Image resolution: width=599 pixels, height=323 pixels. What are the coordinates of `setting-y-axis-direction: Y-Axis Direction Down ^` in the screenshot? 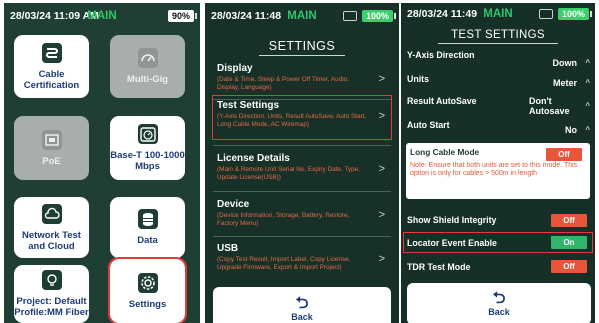 It's located at (499, 61).